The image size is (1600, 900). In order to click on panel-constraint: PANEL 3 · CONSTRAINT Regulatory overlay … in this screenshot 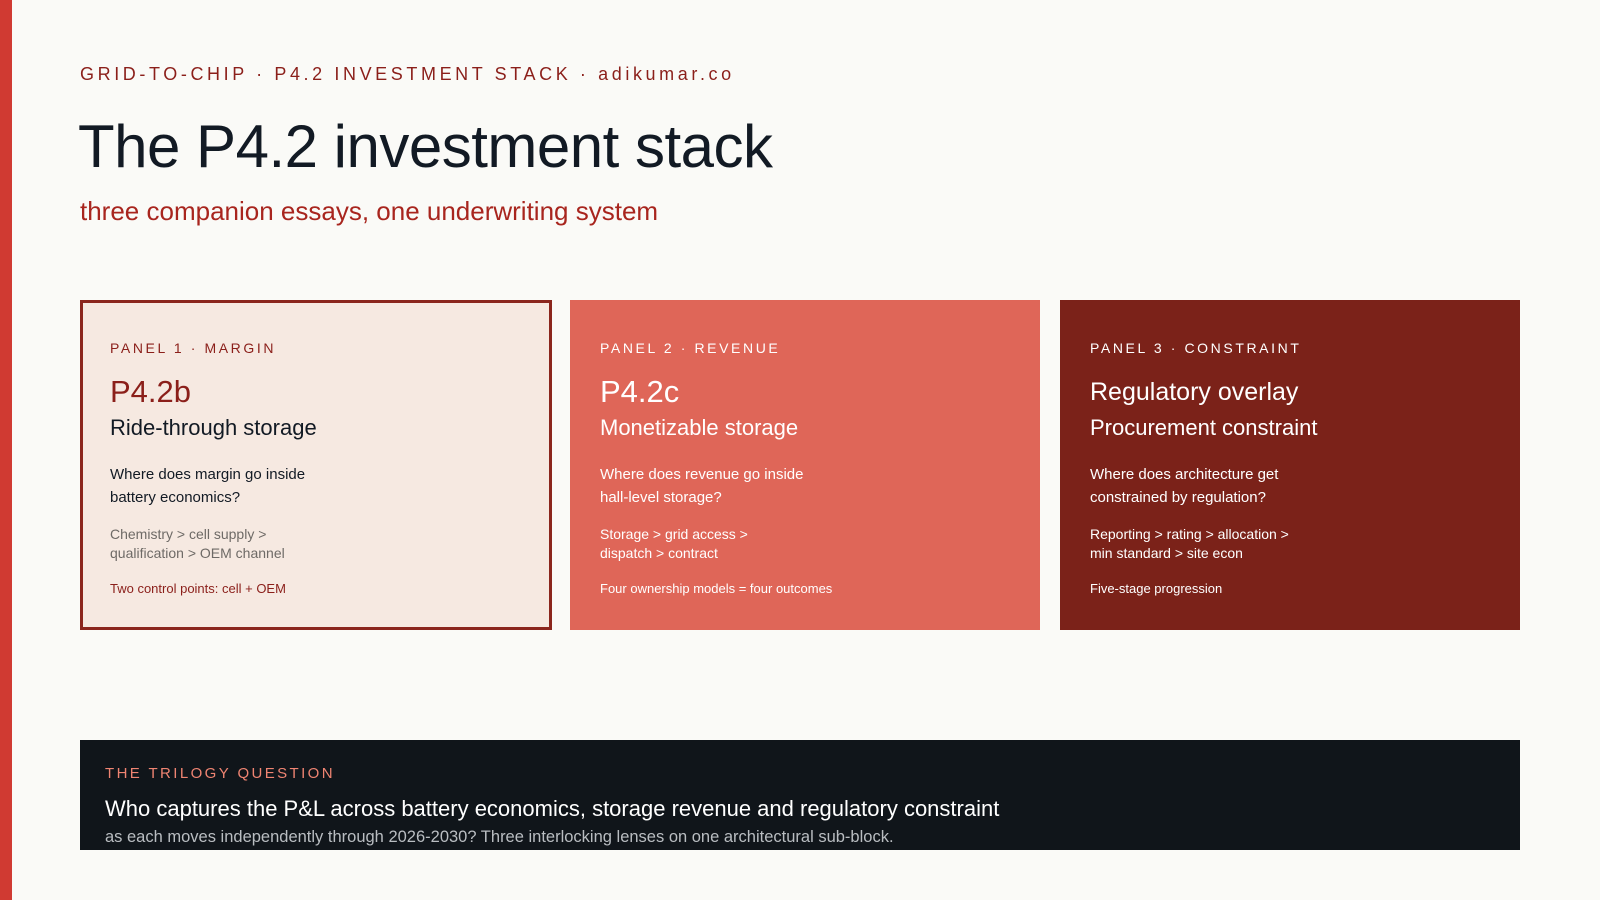, I will do `click(1290, 465)`.